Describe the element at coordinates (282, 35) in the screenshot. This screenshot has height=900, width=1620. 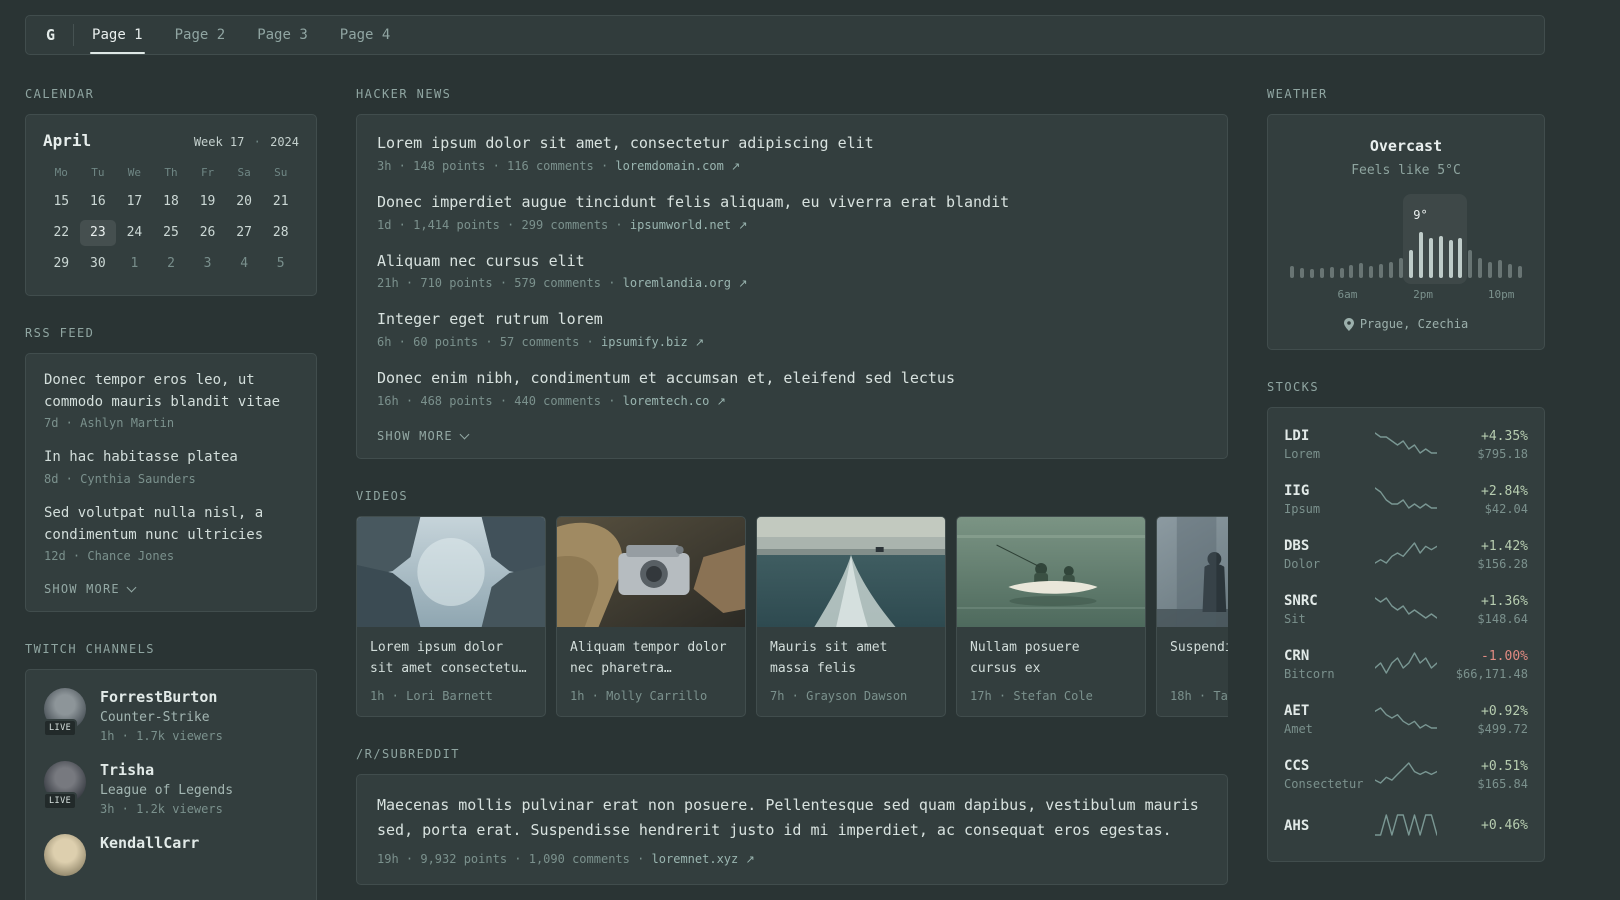
I see `page-tab: Page 3` at that location.